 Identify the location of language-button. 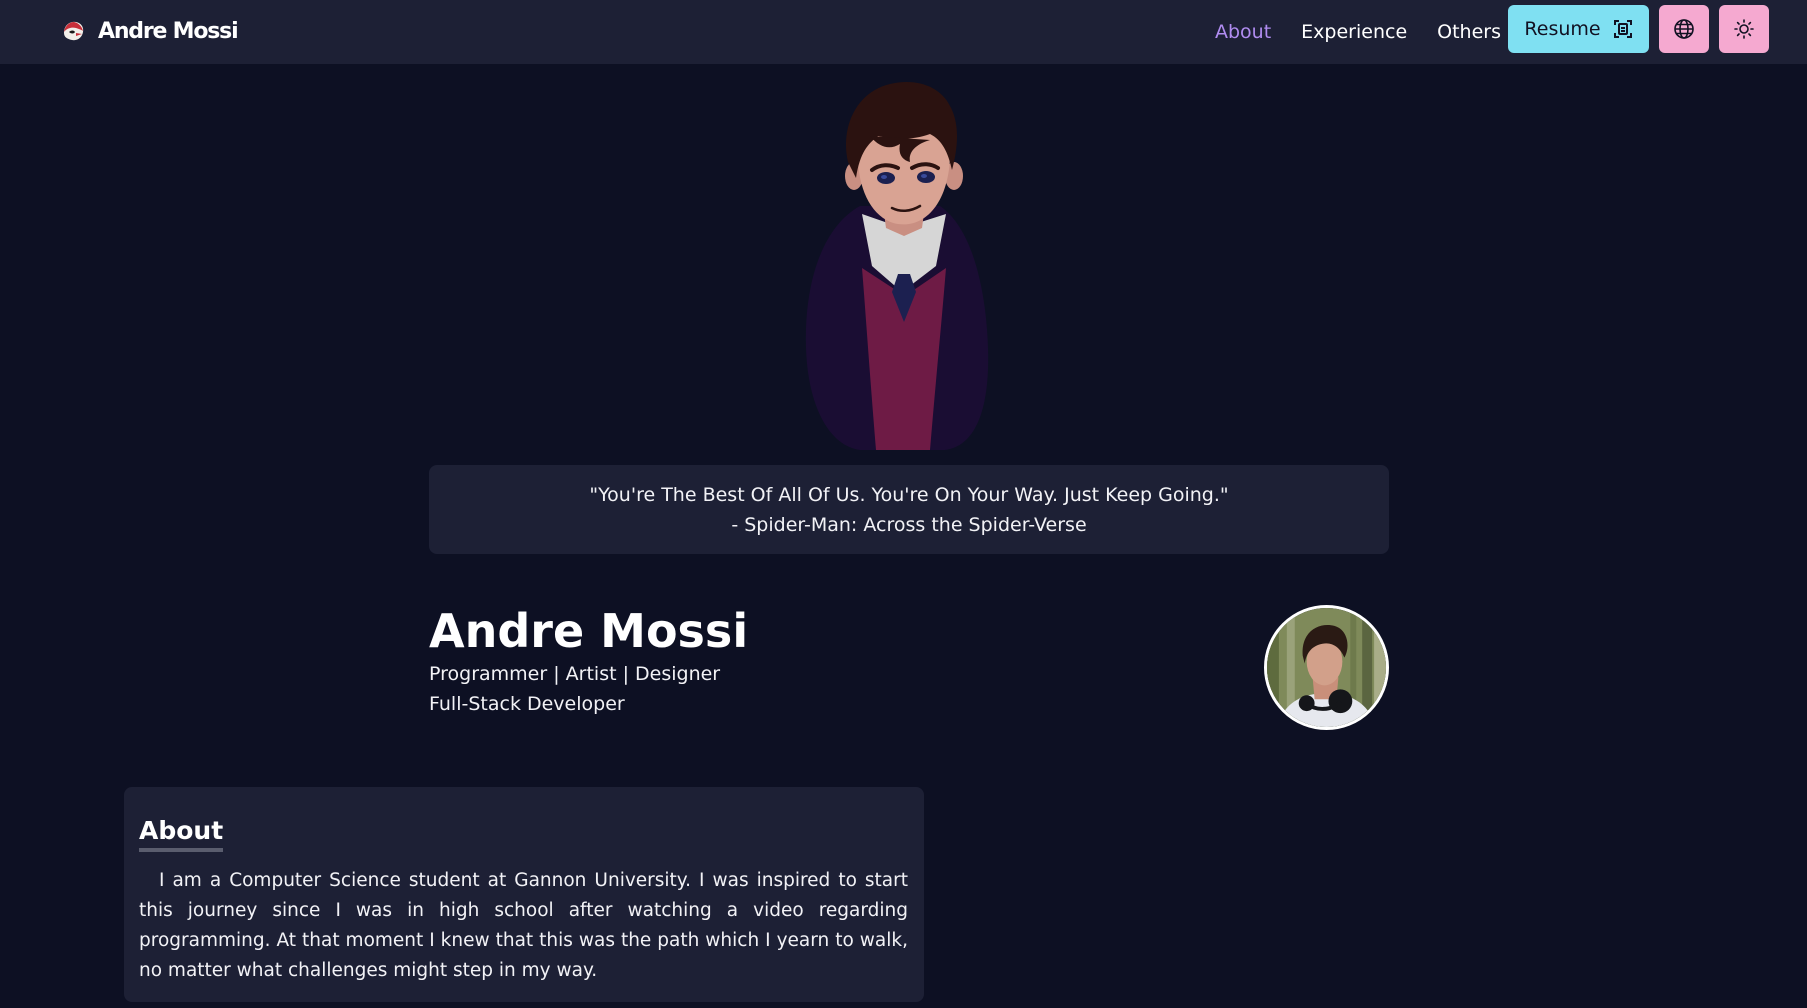
(1684, 29).